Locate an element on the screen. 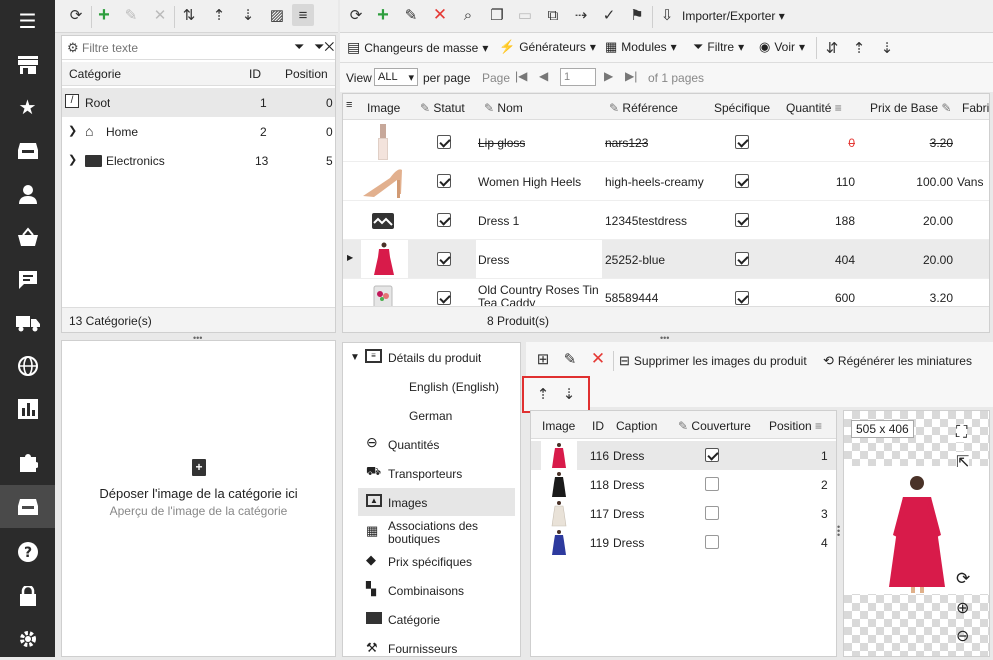 This screenshot has height=660, width=993. view-menu: ◉ Voir ▾ is located at coordinates (782, 47).